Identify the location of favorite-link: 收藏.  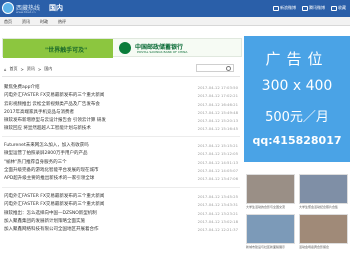
(338, 8).